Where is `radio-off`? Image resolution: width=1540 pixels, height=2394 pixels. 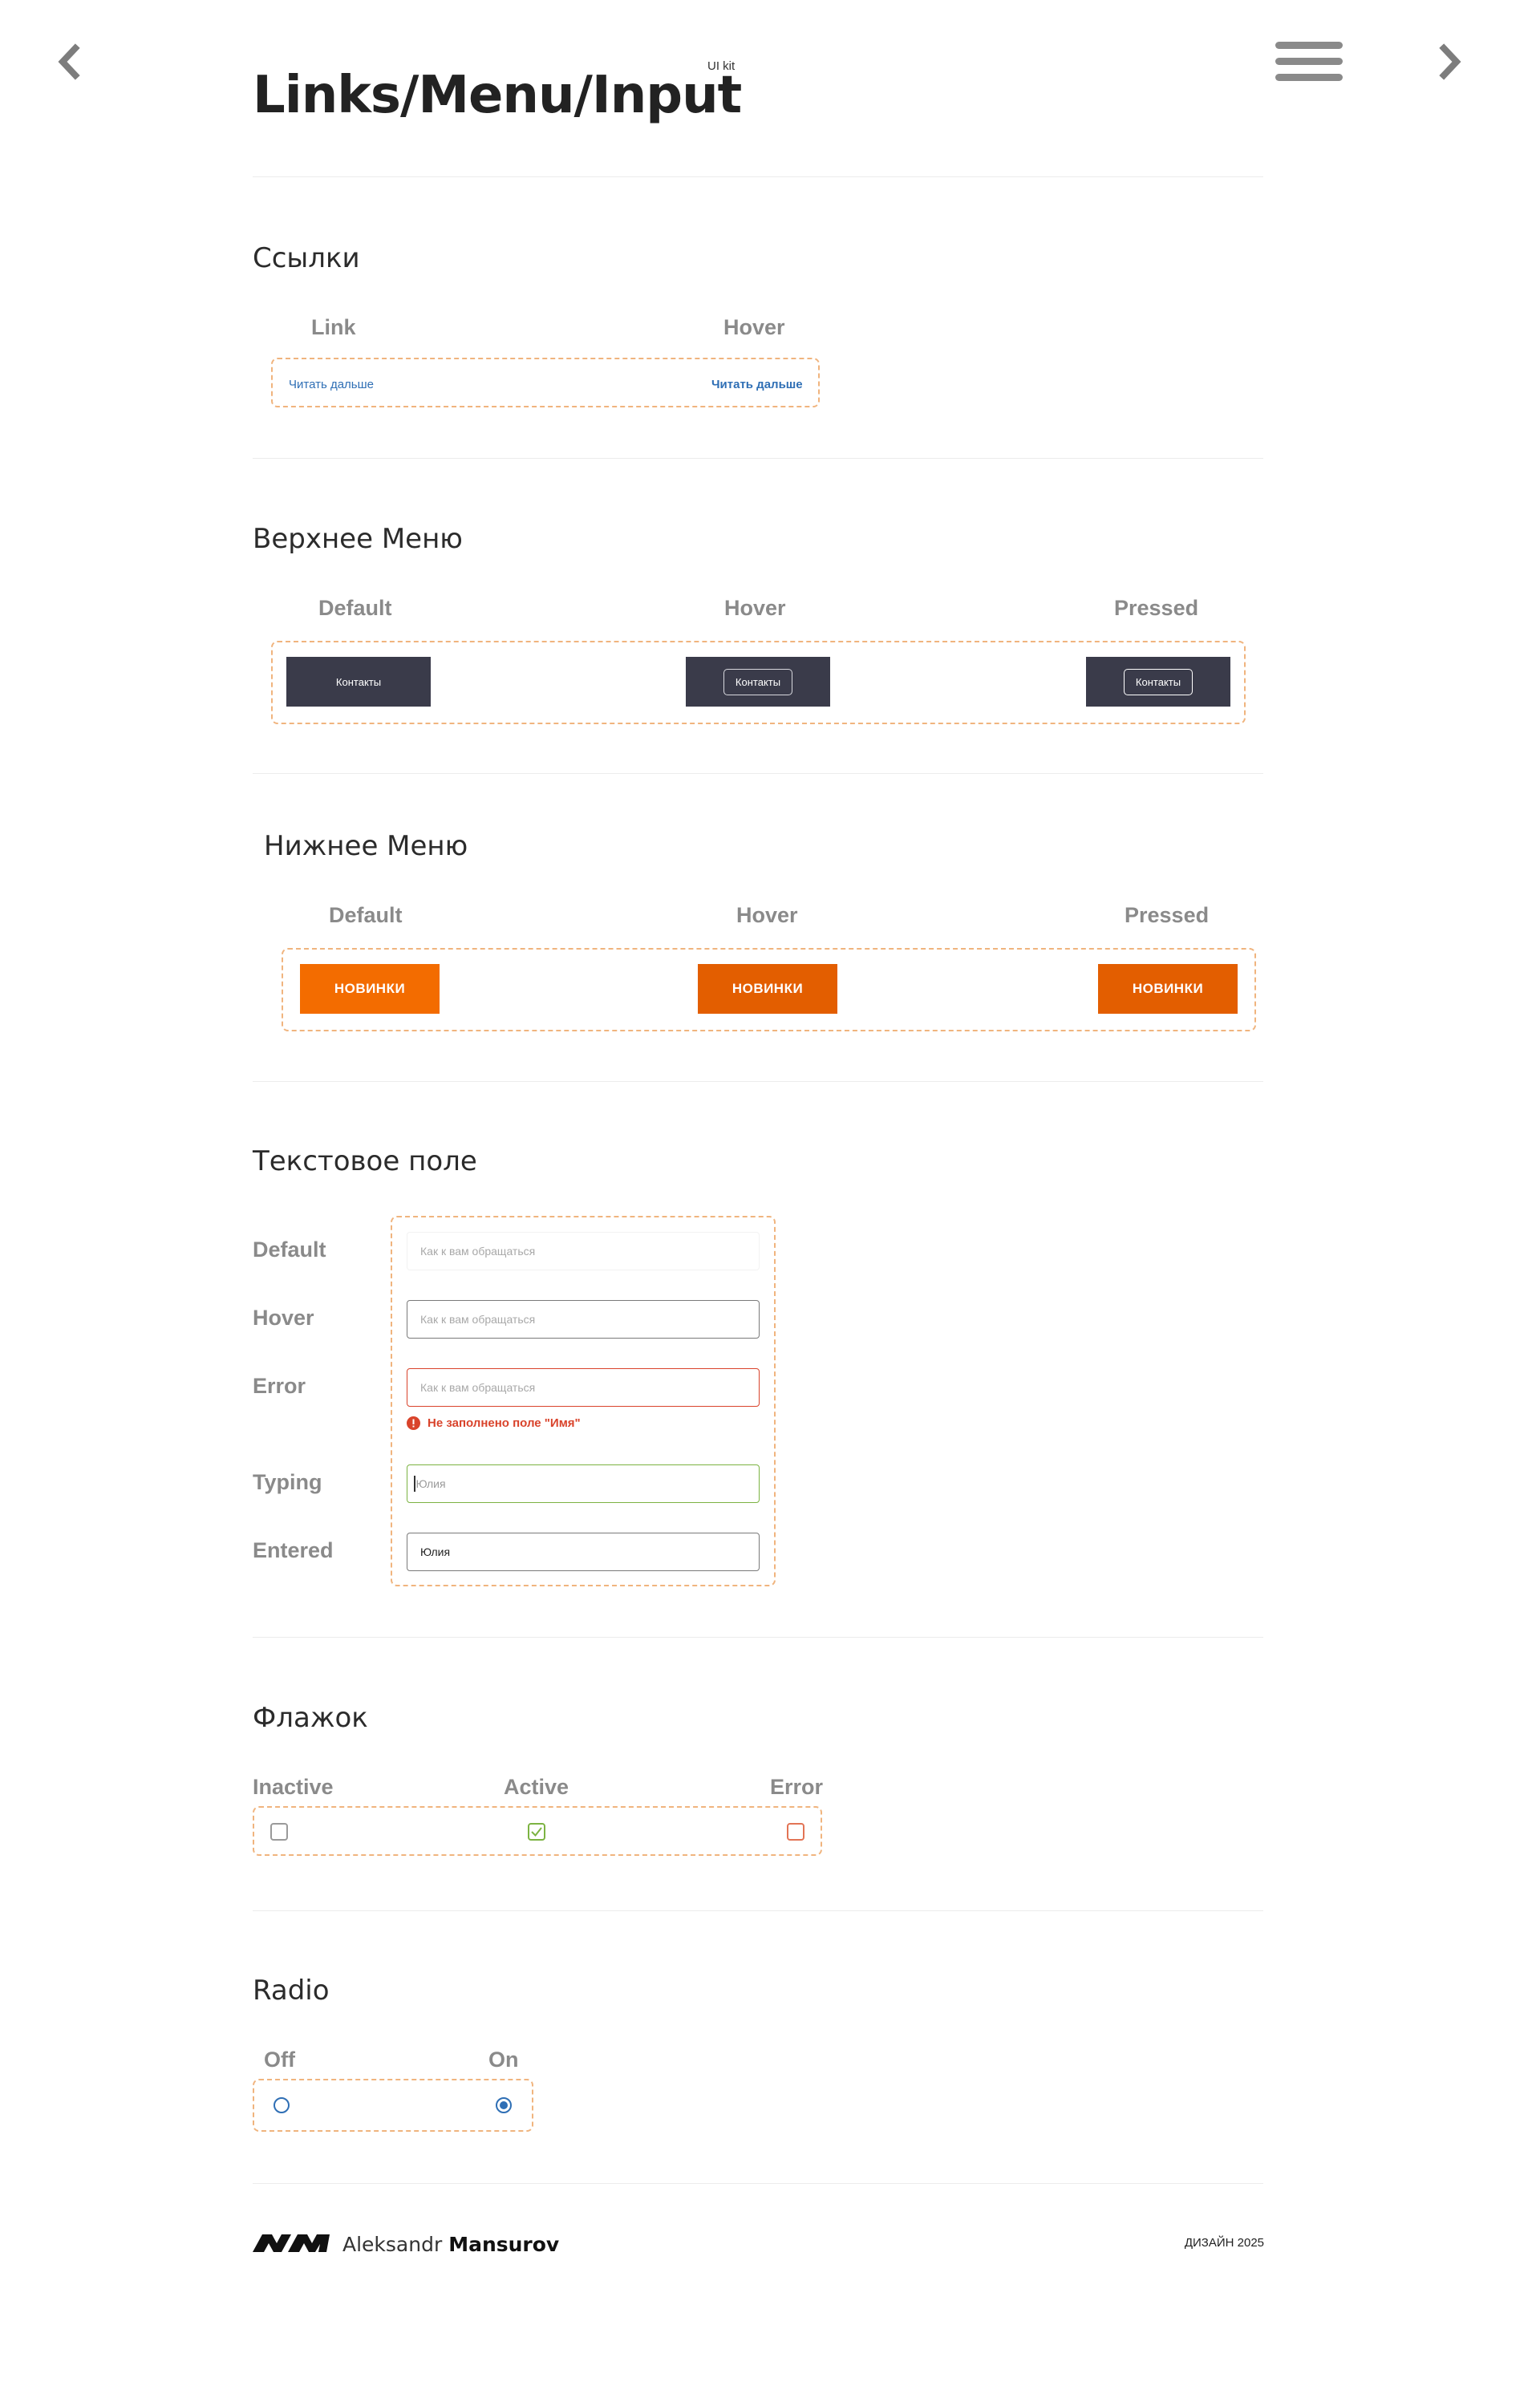 radio-off is located at coordinates (282, 2105).